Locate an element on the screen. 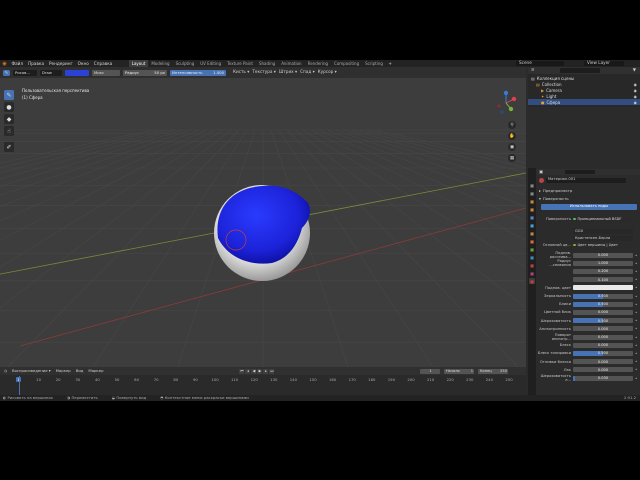  menu-1: Правка is located at coordinates (36, 63).